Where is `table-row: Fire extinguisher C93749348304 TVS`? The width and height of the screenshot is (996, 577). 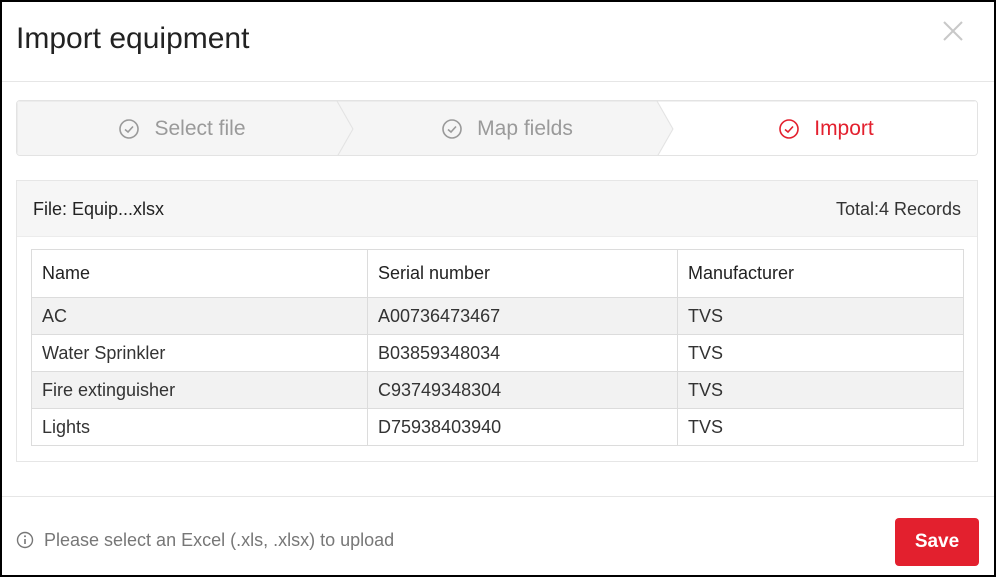 table-row: Fire extinguisher C93749348304 TVS is located at coordinates (497, 390).